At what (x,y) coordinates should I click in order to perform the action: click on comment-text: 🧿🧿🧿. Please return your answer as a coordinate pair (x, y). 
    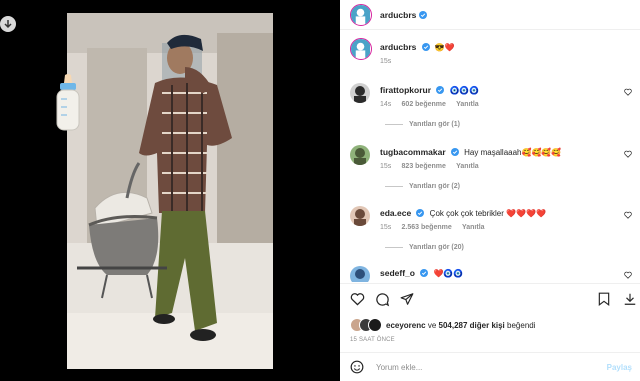
    Looking at the image, I should click on (464, 90).